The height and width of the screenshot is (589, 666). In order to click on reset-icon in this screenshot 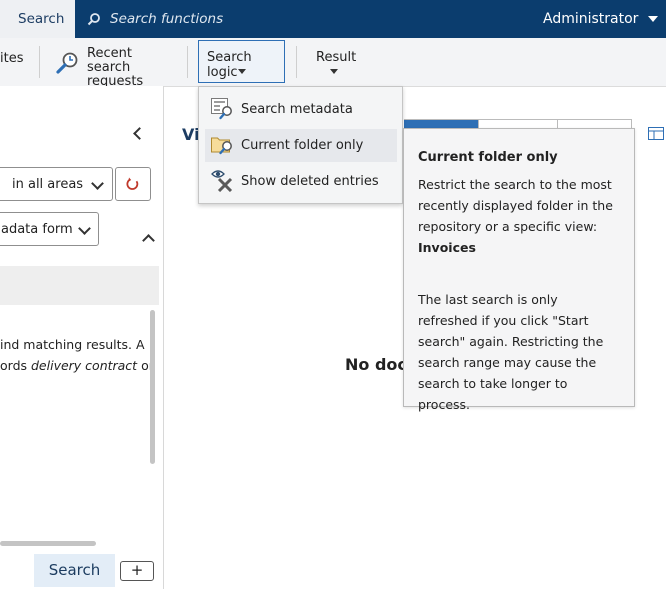, I will do `click(132, 183)`.